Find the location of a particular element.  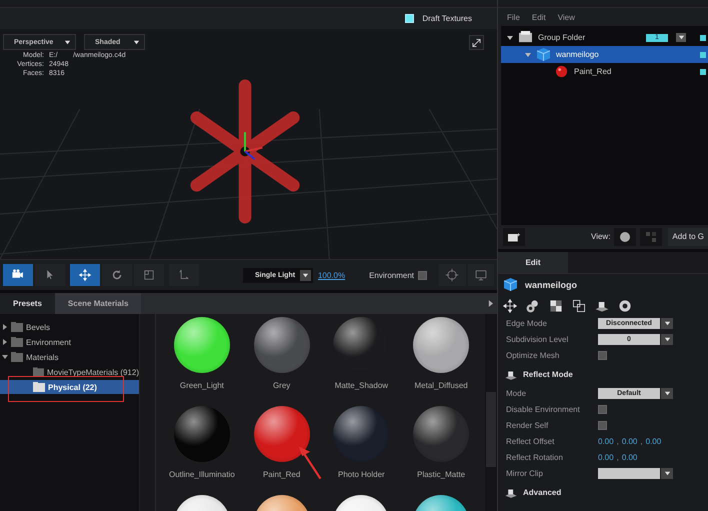

sphere-view-button is located at coordinates (625, 237).